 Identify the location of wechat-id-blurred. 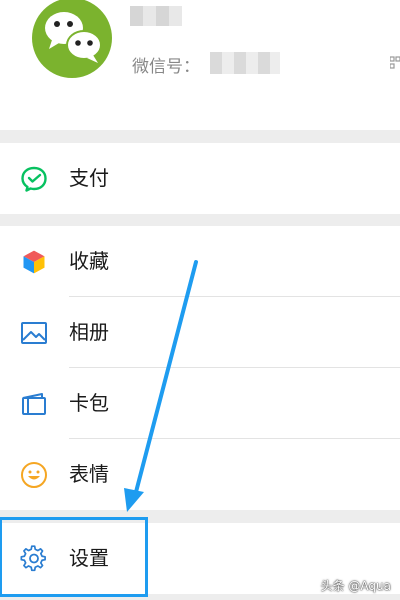
(245, 63).